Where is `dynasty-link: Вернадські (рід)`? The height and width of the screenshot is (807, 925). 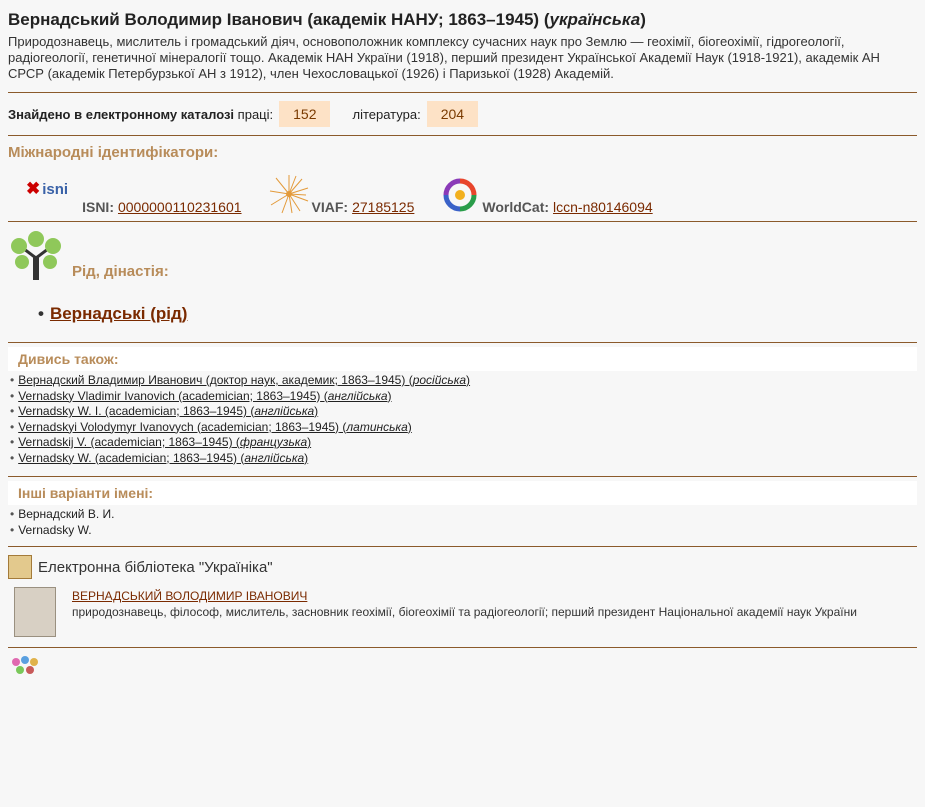 dynasty-link: Вернадські (рід) is located at coordinates (119, 313).